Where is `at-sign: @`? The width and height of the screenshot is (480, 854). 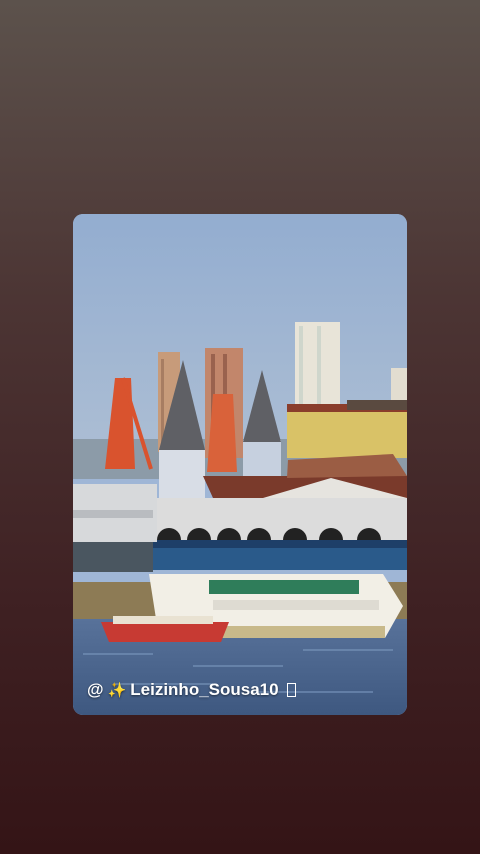
at-sign: @ is located at coordinates (95, 689).